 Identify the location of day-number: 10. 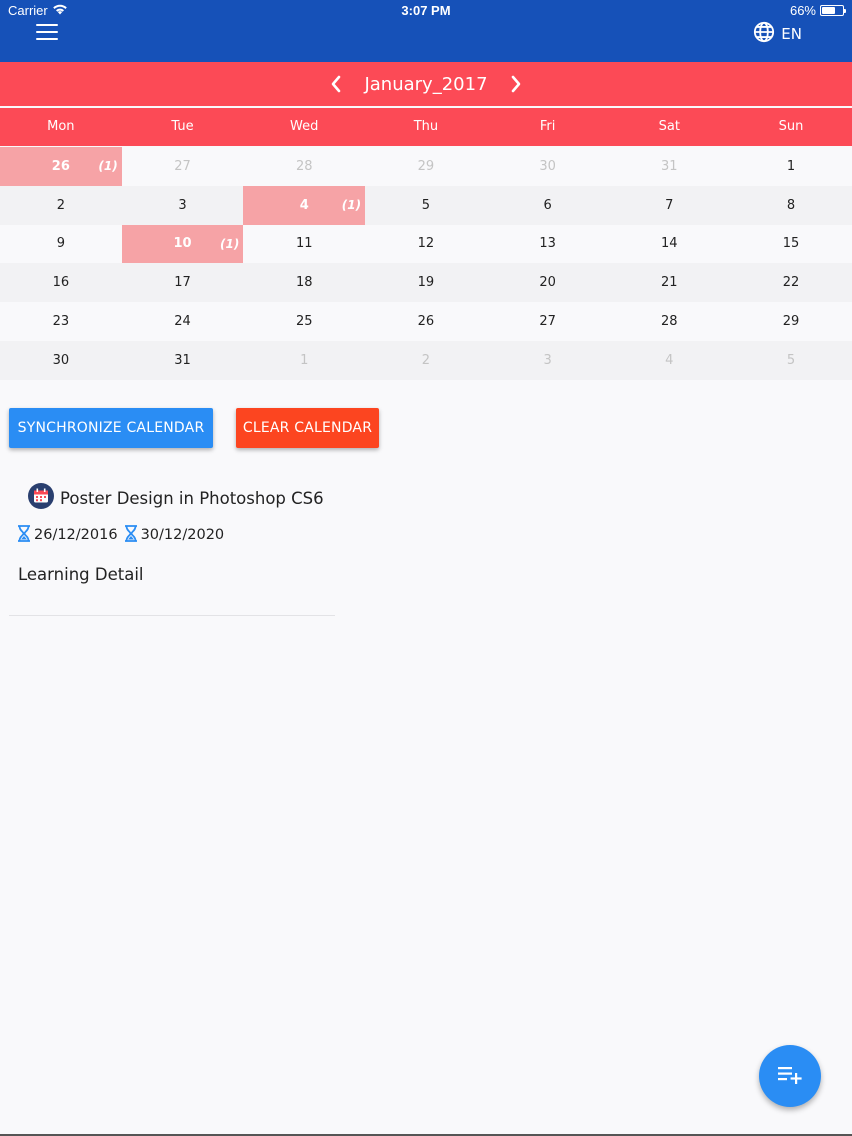
(182, 244).